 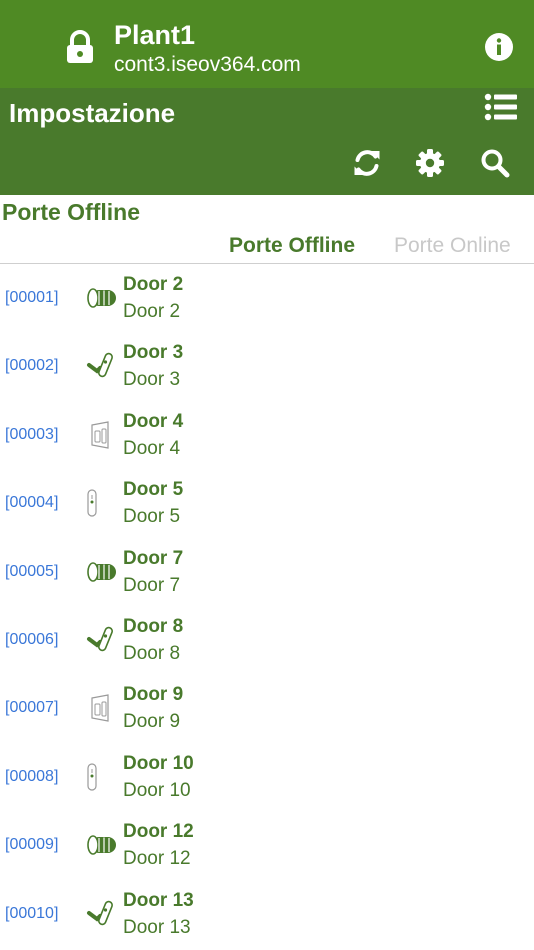 I want to click on door-description: Door 5, so click(x=152, y=517).